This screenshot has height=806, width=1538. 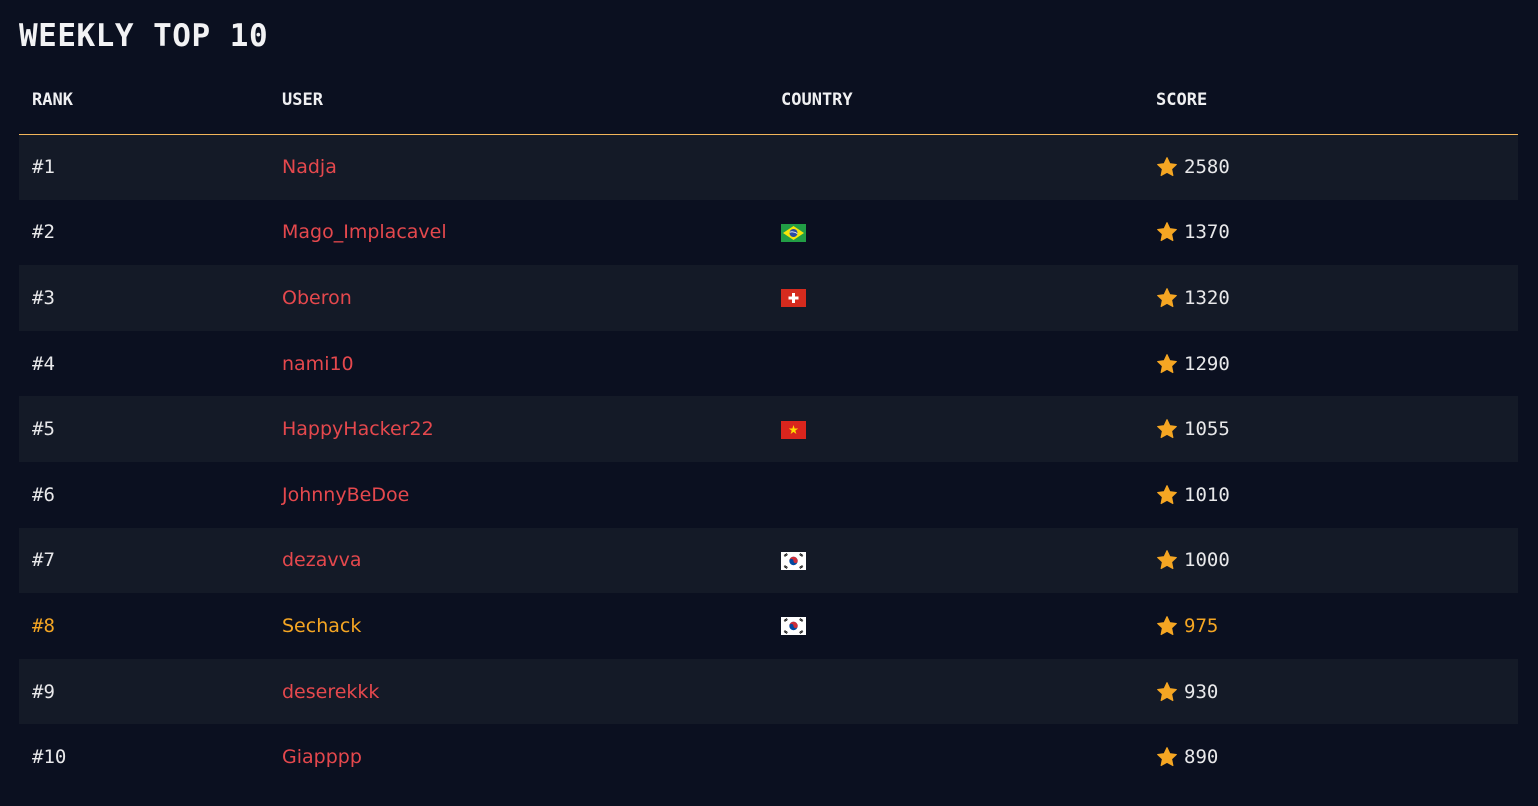 I want to click on score-value: 2580, so click(x=1207, y=167).